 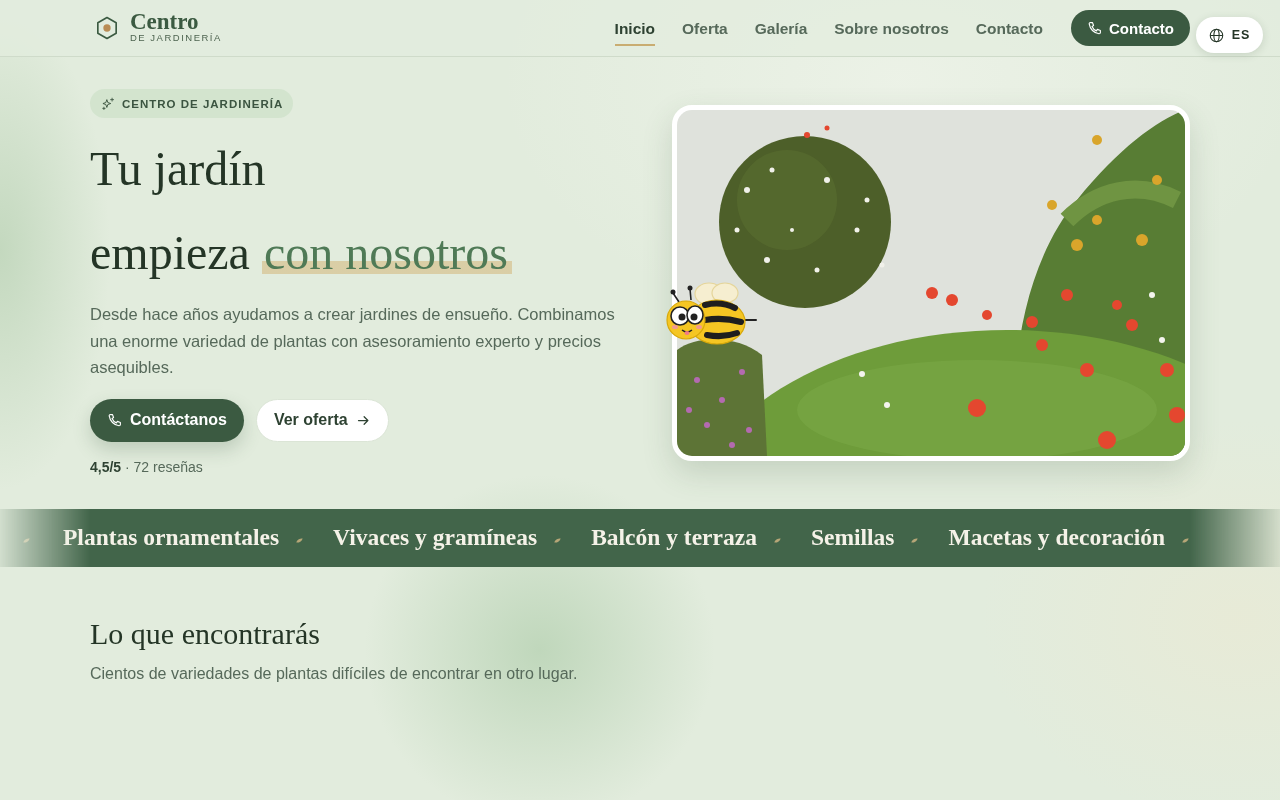 I want to click on category-label: Macetas y decoración, so click(x=1057, y=537).